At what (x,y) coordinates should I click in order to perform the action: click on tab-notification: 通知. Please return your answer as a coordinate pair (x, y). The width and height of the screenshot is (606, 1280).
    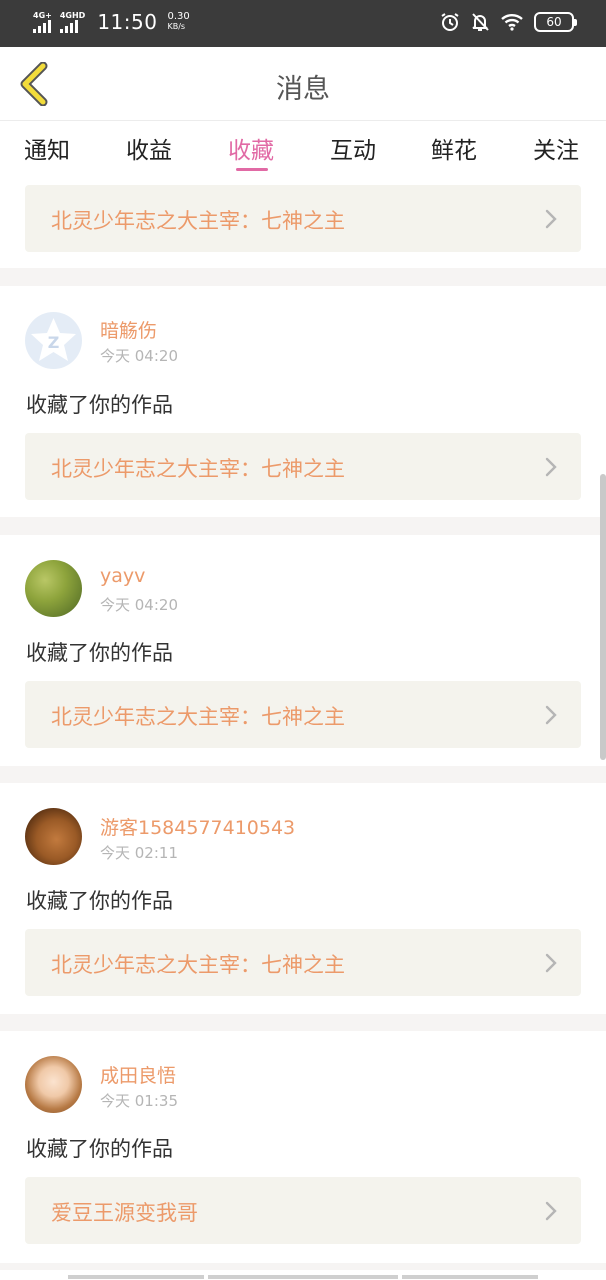
    Looking at the image, I should click on (47, 148).